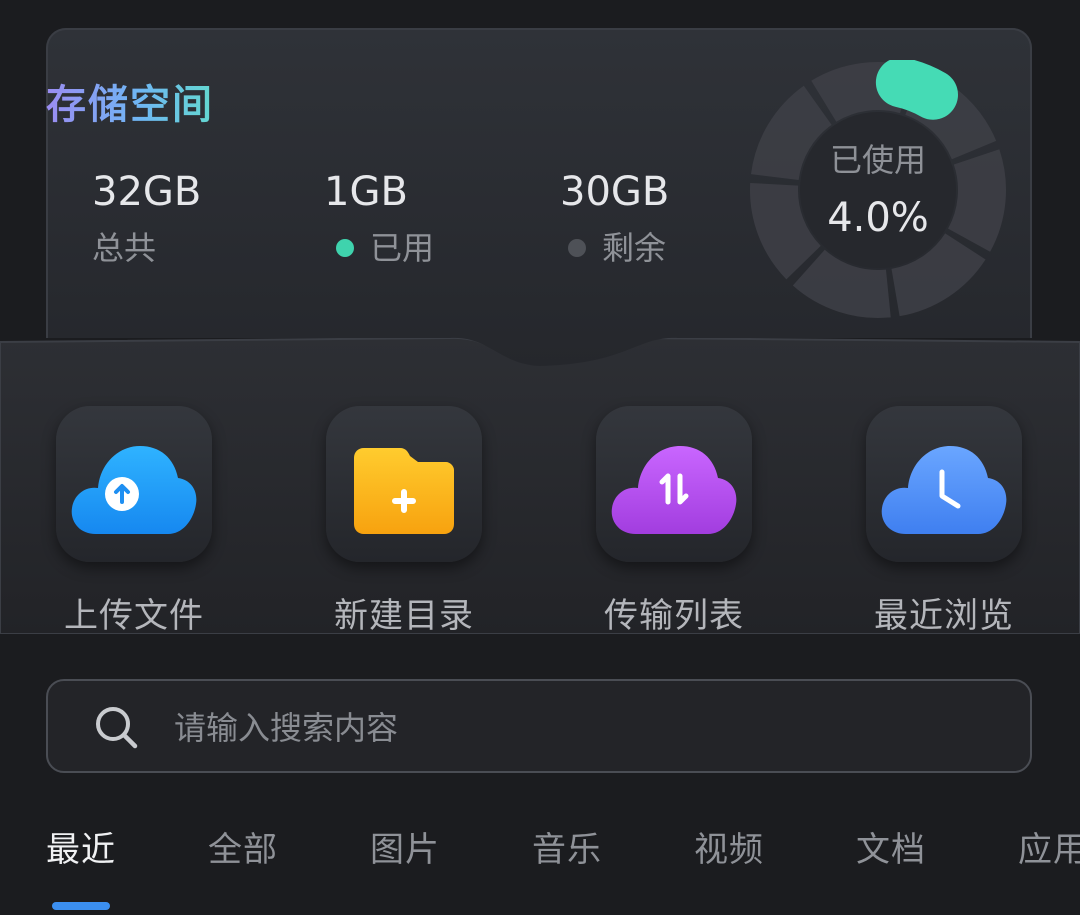 The image size is (1080, 915). Describe the element at coordinates (146, 218) in the screenshot. I see `total-storage-stat: 32GB 总共` at that location.